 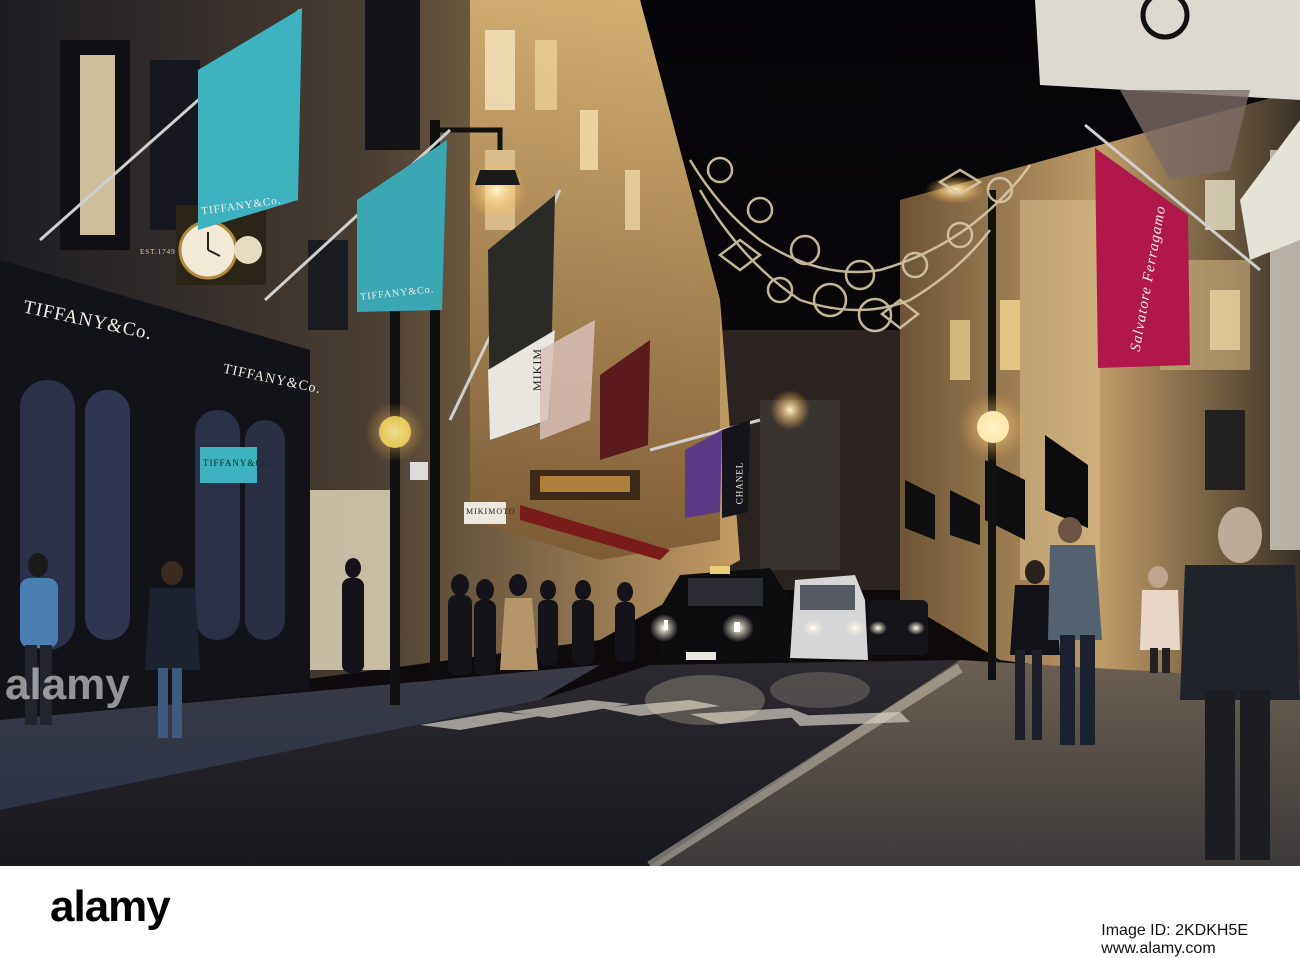 What do you see at coordinates (491, 511) in the screenshot?
I see `mikimoto-sign-text: MIKIMOTO` at bounding box center [491, 511].